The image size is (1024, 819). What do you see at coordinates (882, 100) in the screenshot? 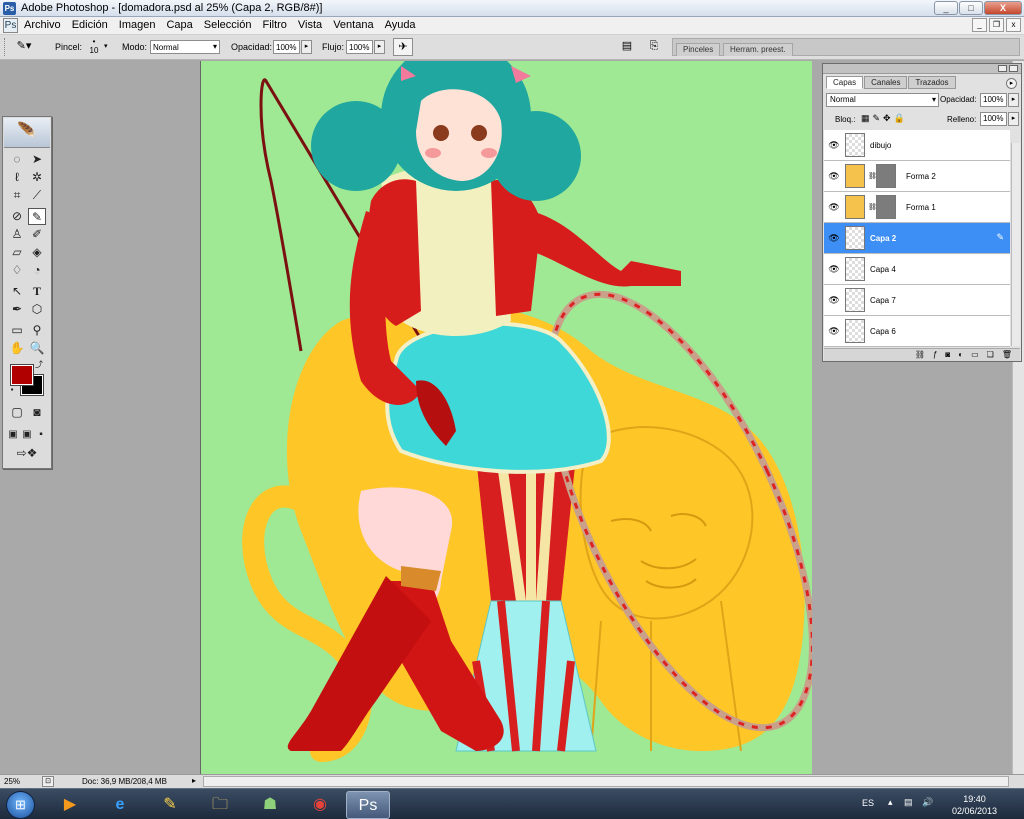
I see `blend-mode-select: Normal ▾` at bounding box center [882, 100].